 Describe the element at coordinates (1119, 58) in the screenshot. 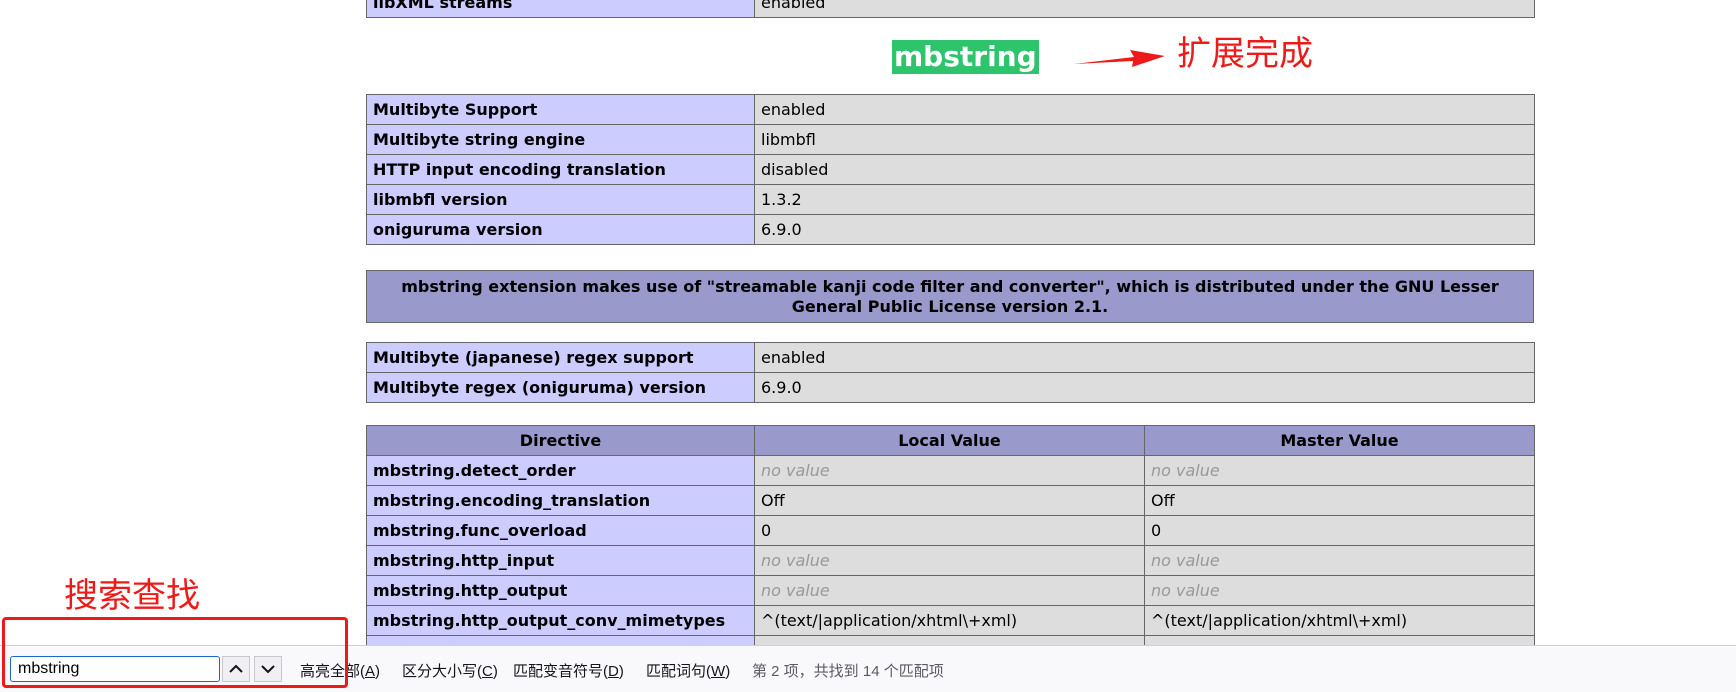

I see `arrow-icon` at that location.